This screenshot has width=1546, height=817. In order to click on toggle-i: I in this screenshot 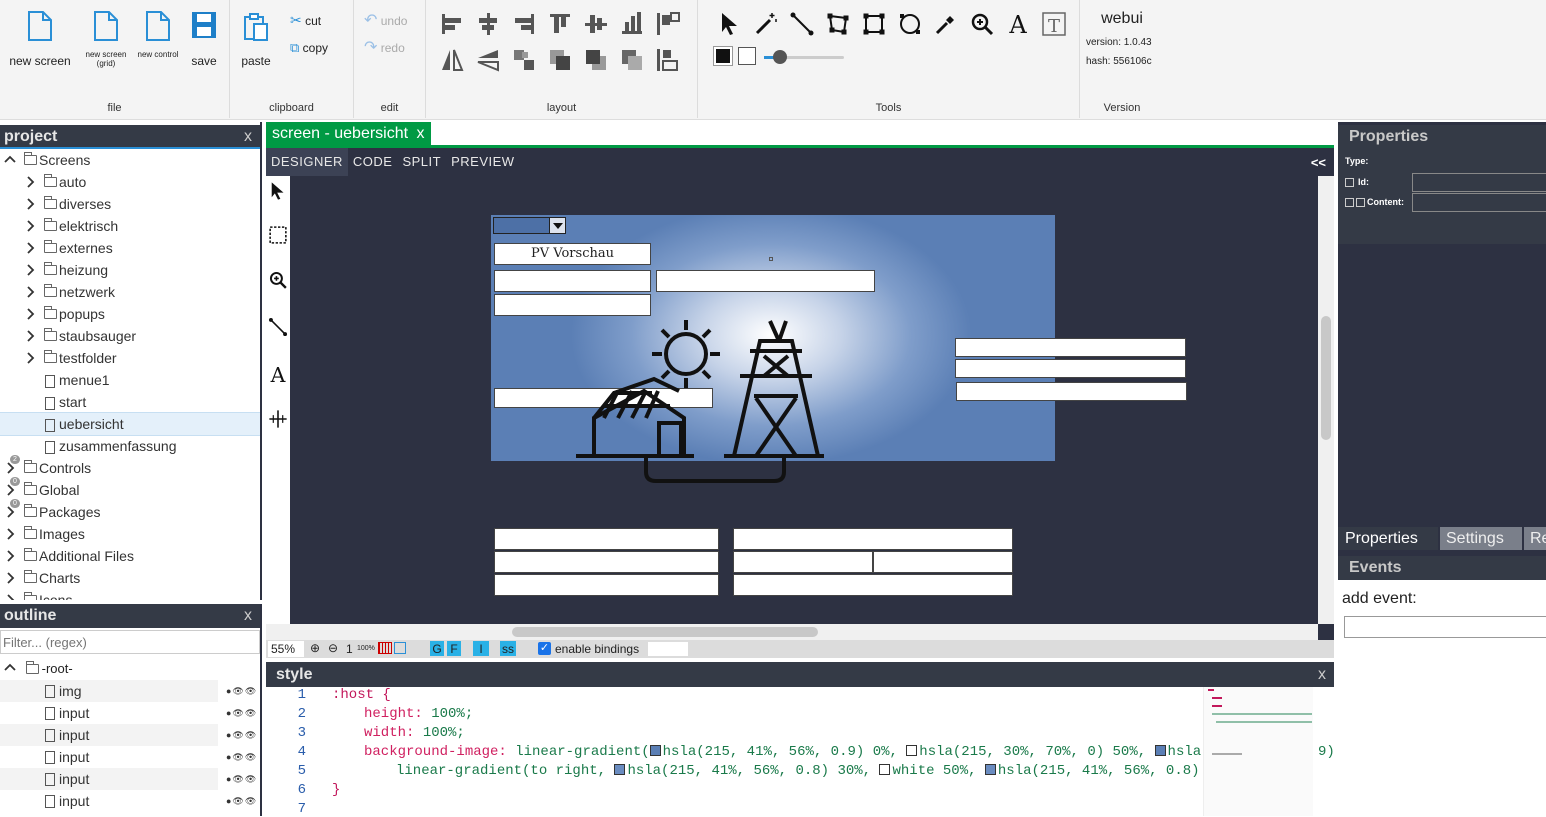, I will do `click(481, 648)`.